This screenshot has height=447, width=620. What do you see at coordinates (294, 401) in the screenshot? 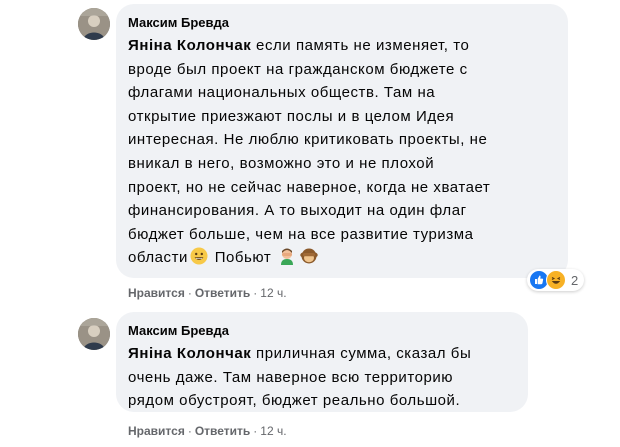
I see `text-line: рядом обустроят, бюджет реально большой.` at bounding box center [294, 401].